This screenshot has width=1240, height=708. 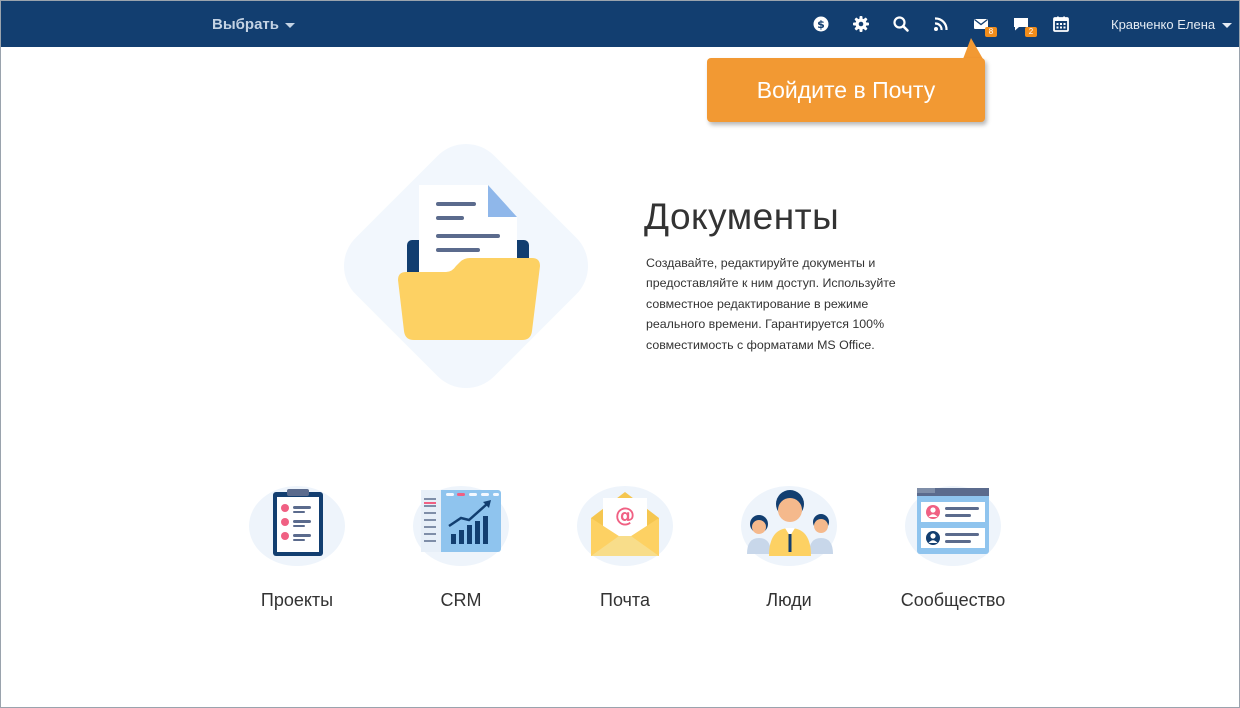 I want to click on documents-folder-icon, so click(x=466, y=266).